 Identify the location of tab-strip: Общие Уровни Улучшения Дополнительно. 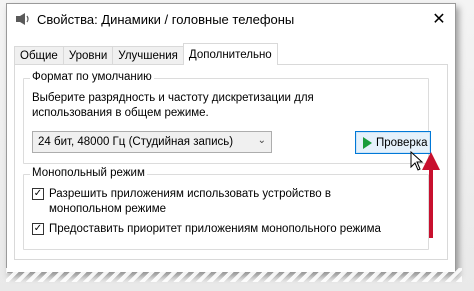
(146, 54).